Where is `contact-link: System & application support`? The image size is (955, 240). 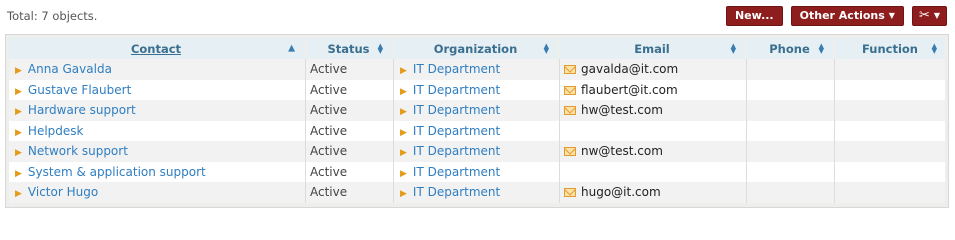
contact-link: System & application support is located at coordinates (117, 172).